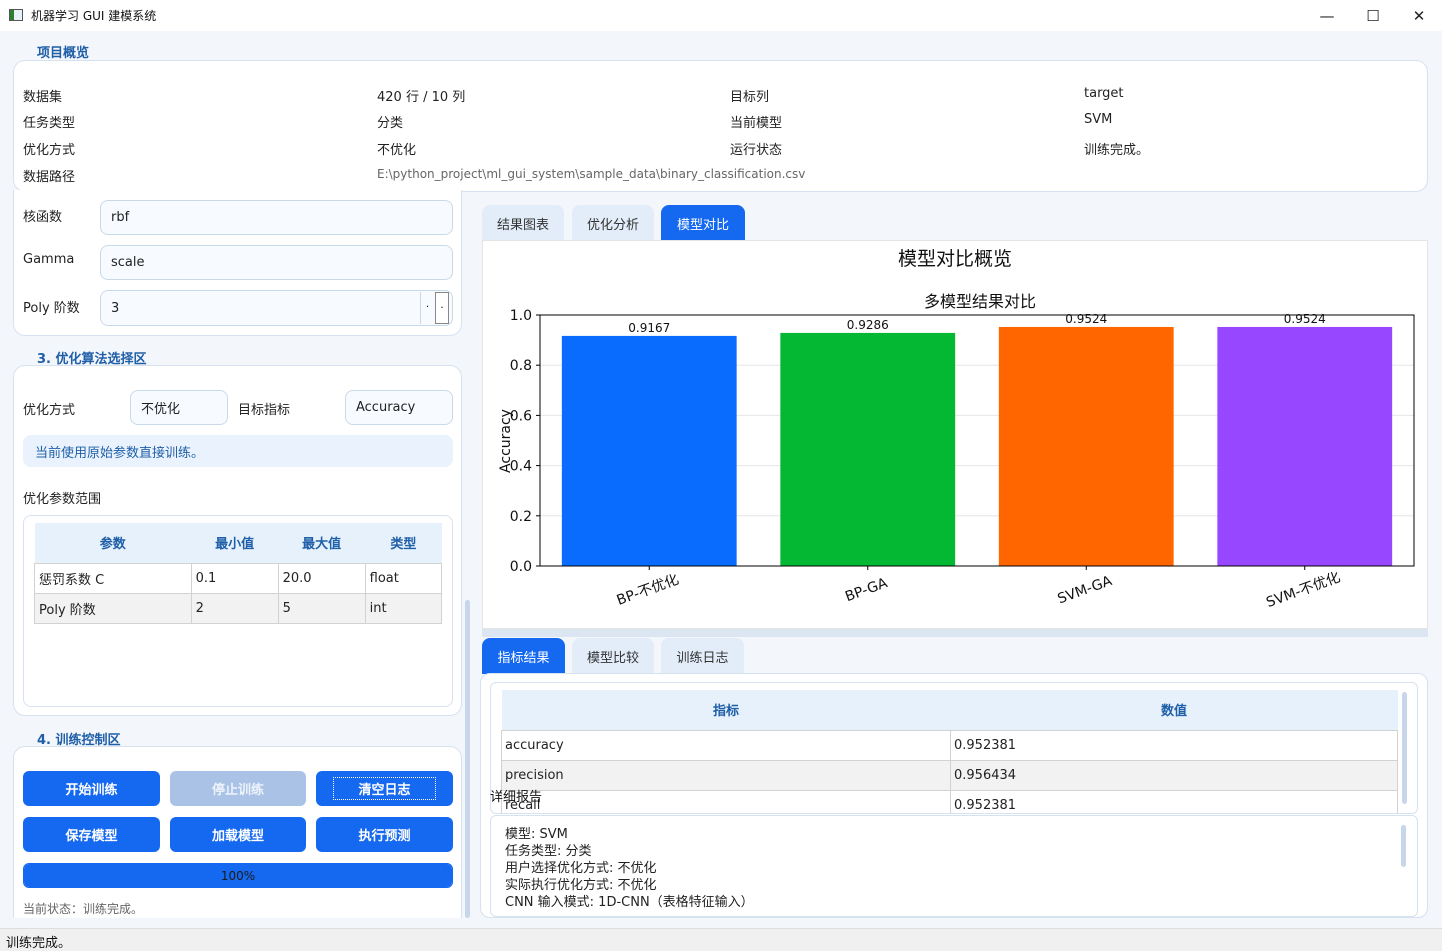 The image size is (1442, 951). Describe the element at coordinates (521, 467) in the screenshot. I see `y-tick-label: 0.4` at that location.